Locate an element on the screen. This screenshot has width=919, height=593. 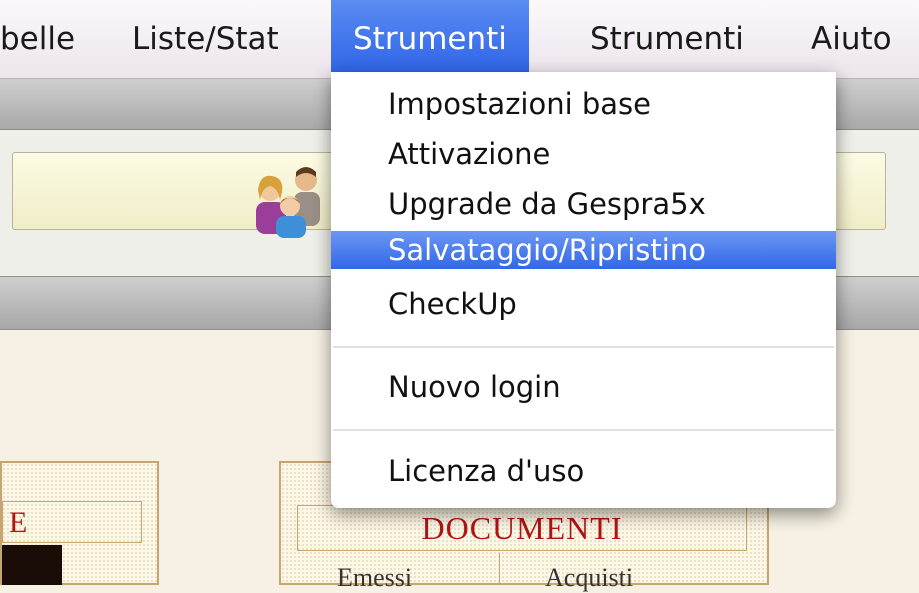
documenti-acquisti: Acquisti is located at coordinates (589, 578).